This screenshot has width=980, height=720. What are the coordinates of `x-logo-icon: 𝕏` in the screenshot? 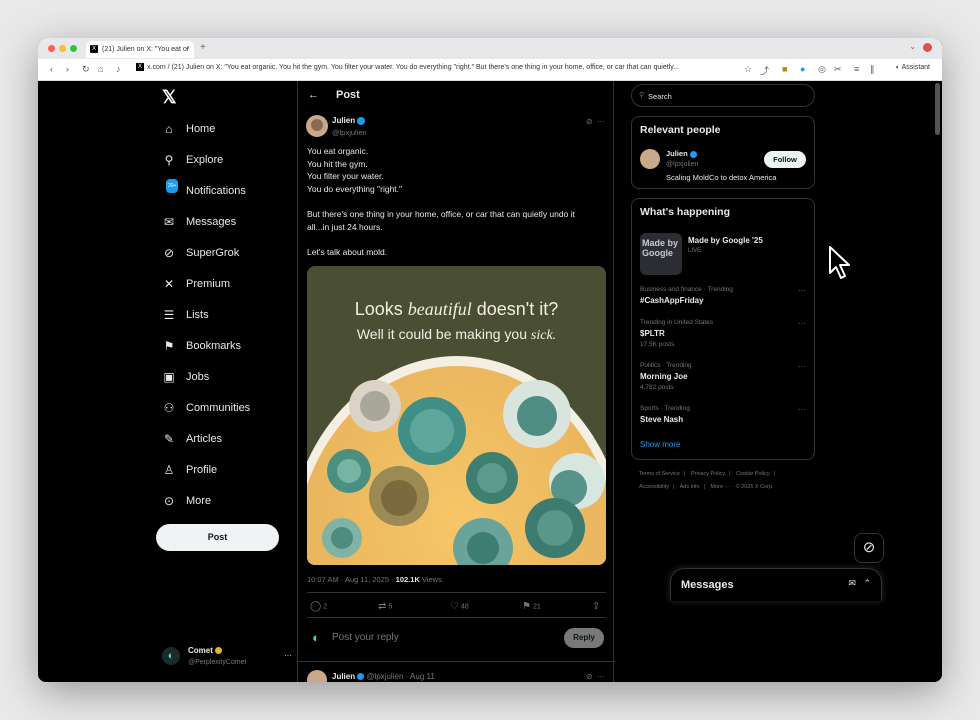 It's located at (169, 97).